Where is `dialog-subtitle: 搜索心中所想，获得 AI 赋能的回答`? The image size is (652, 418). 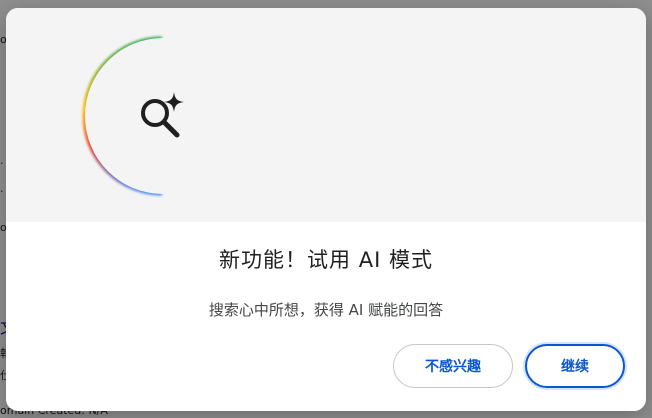
dialog-subtitle: 搜索心中所想，获得 AI 赋能的回答 is located at coordinates (326, 310).